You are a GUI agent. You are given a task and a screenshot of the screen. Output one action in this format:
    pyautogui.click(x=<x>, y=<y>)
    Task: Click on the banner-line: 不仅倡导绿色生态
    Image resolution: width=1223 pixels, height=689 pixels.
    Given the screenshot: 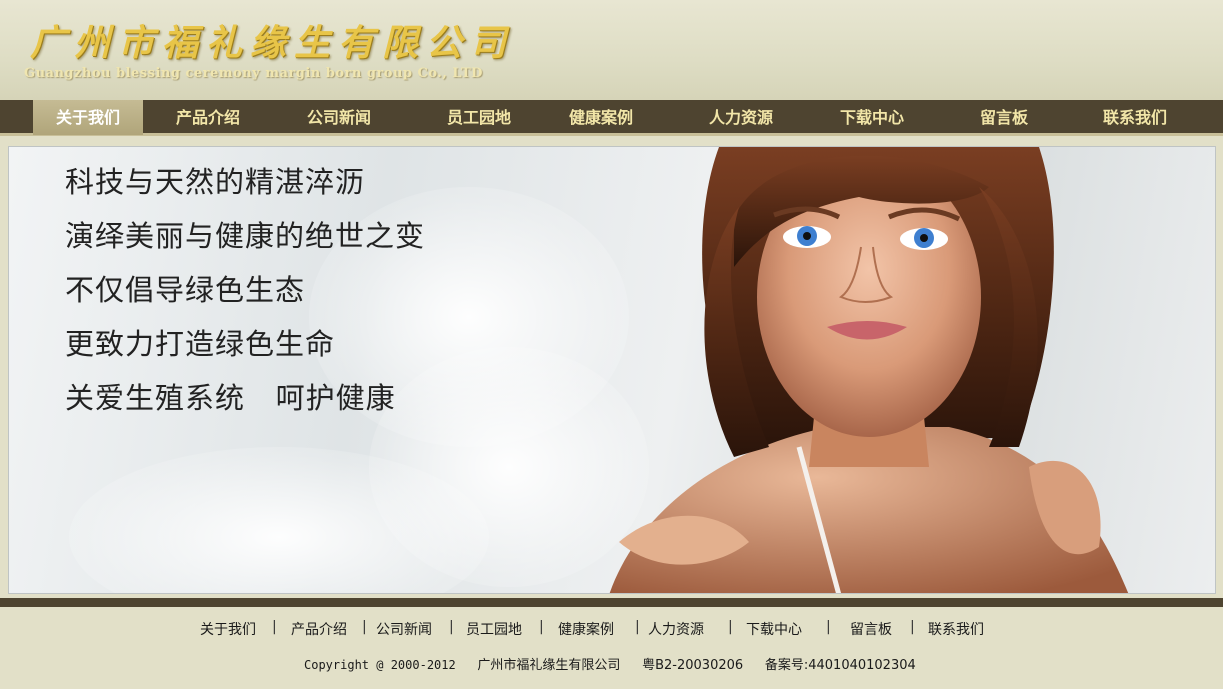 What is the action you would take?
    pyautogui.click(x=185, y=290)
    